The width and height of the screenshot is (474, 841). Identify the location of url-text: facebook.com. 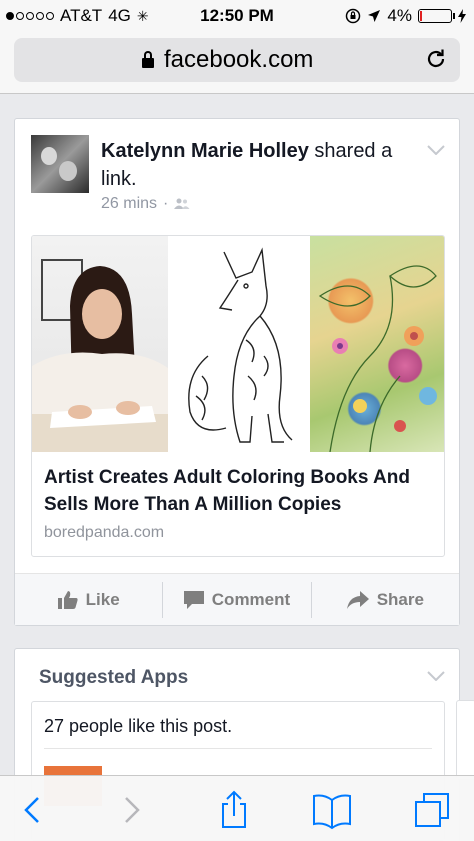
(239, 59).